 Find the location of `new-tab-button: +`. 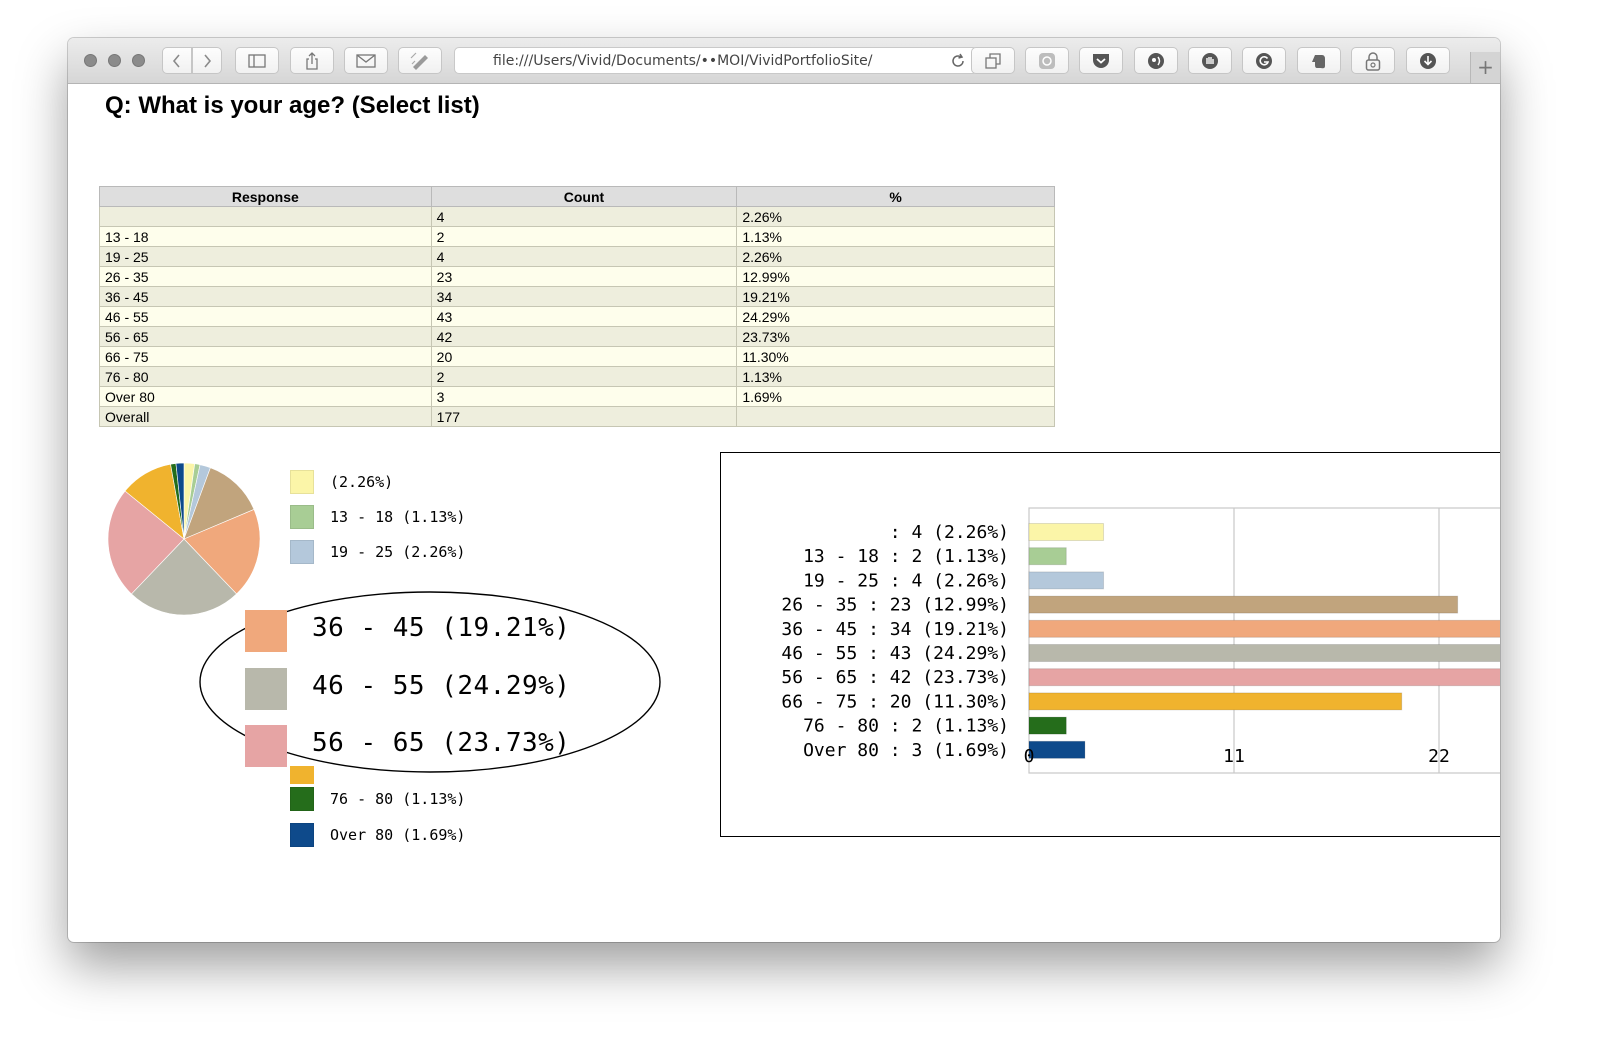

new-tab-button: + is located at coordinates (1485, 67).